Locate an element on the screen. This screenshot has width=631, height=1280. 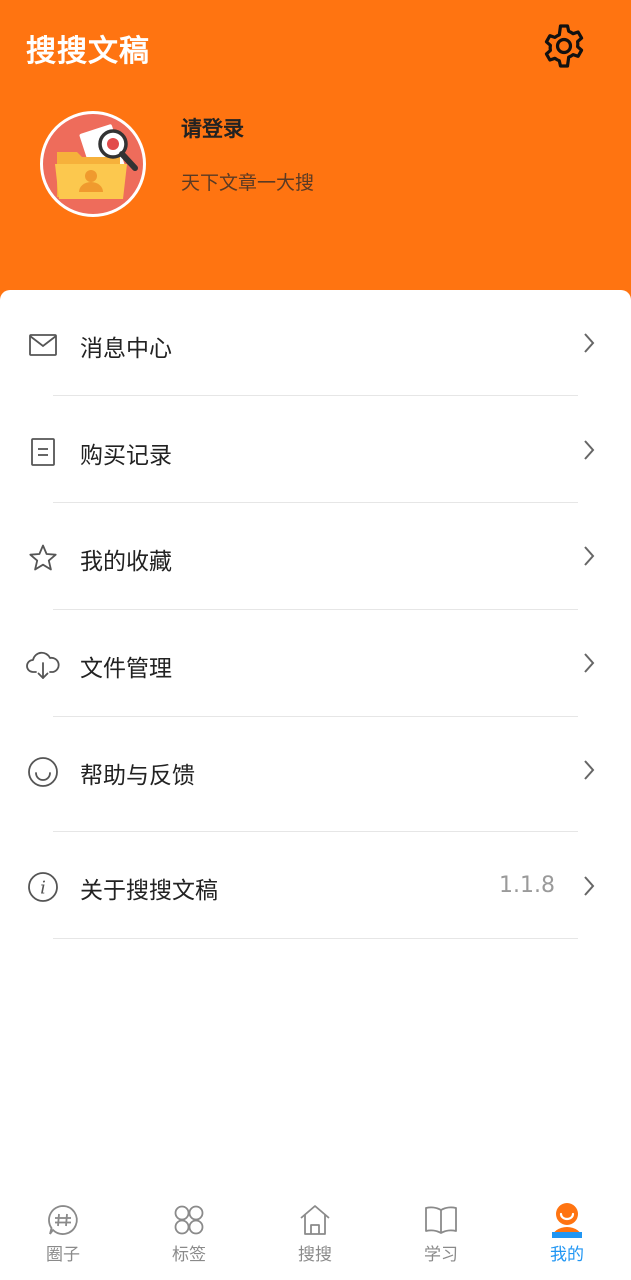
hashtag-chat-icon is located at coordinates (63, 1220).